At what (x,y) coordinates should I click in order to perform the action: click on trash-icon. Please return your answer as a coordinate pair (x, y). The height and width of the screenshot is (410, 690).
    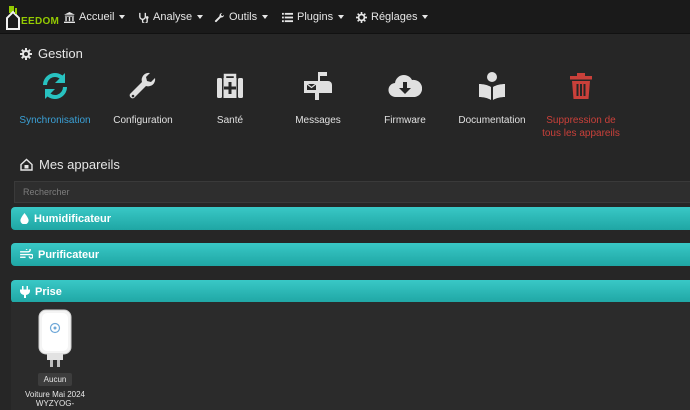
    Looking at the image, I should click on (581, 86).